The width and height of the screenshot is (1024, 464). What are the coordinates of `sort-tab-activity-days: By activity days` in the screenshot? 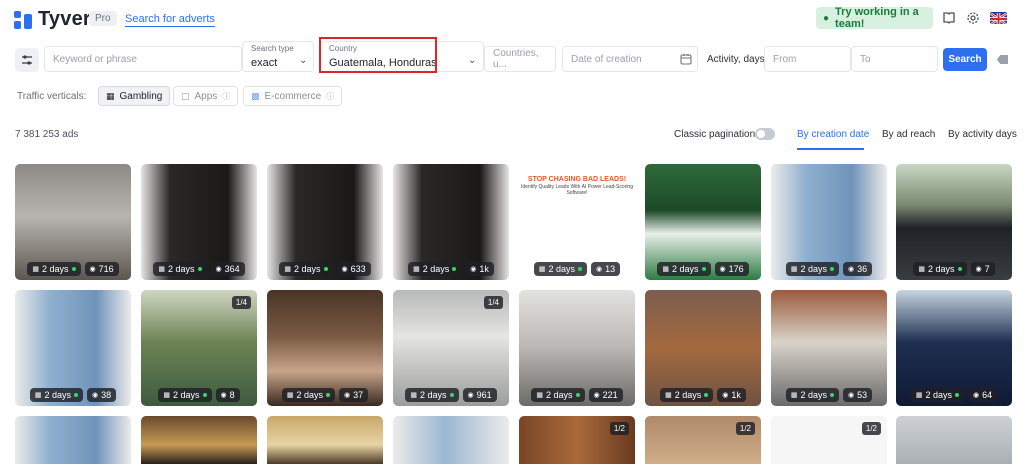 It's located at (982, 134).